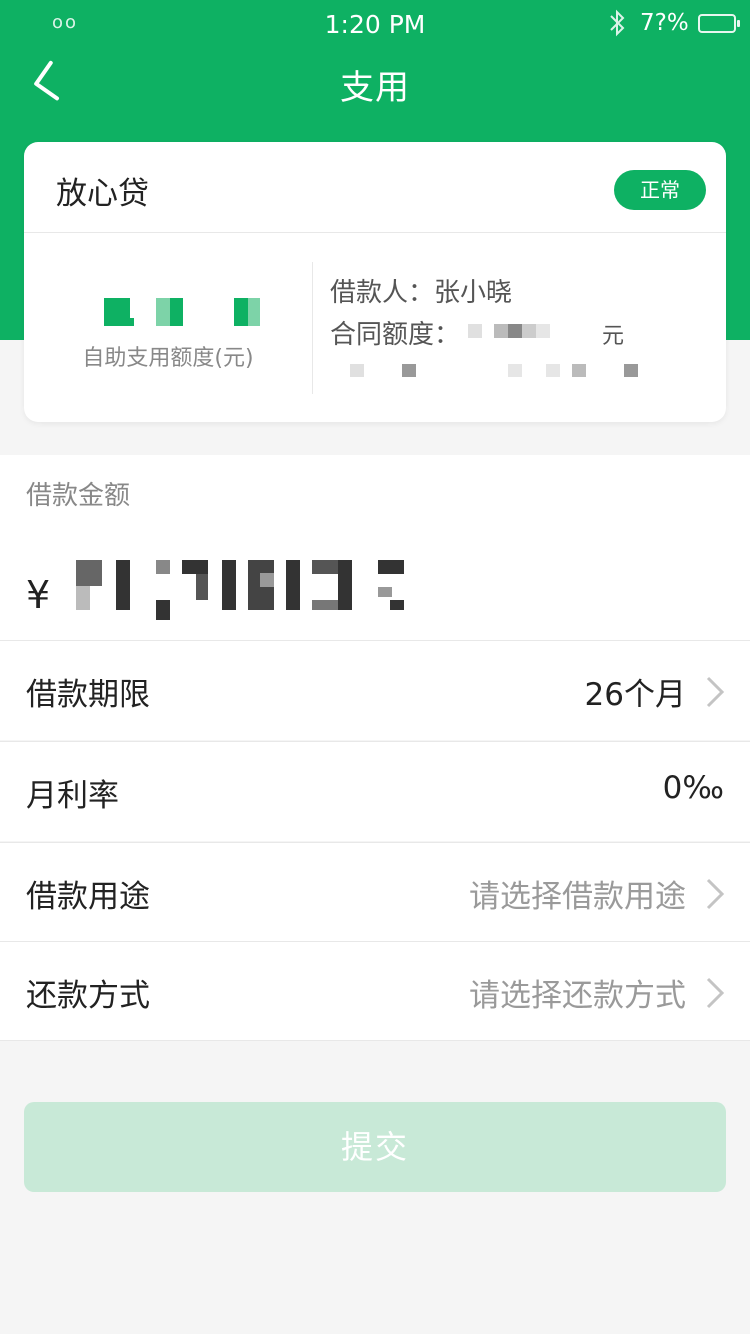  I want to click on loan-term-value: 26个月, so click(635, 695).